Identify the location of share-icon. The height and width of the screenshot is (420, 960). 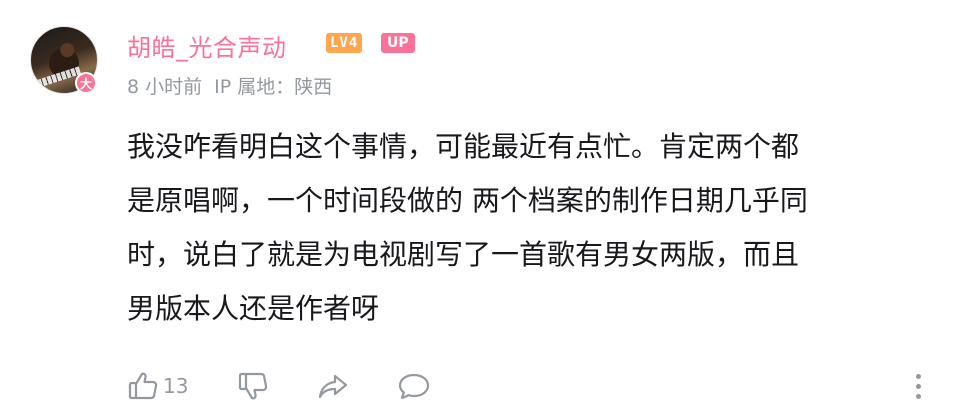
(333, 386).